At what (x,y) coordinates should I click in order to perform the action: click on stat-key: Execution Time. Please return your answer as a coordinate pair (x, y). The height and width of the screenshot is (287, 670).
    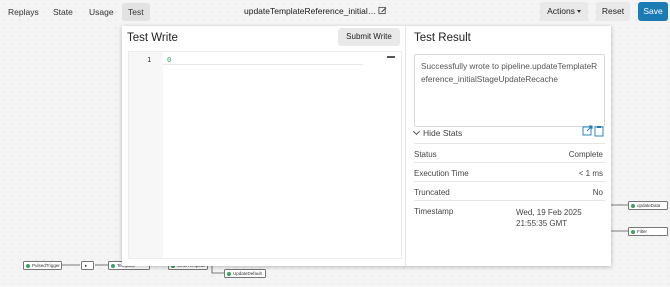
    Looking at the image, I should click on (441, 173).